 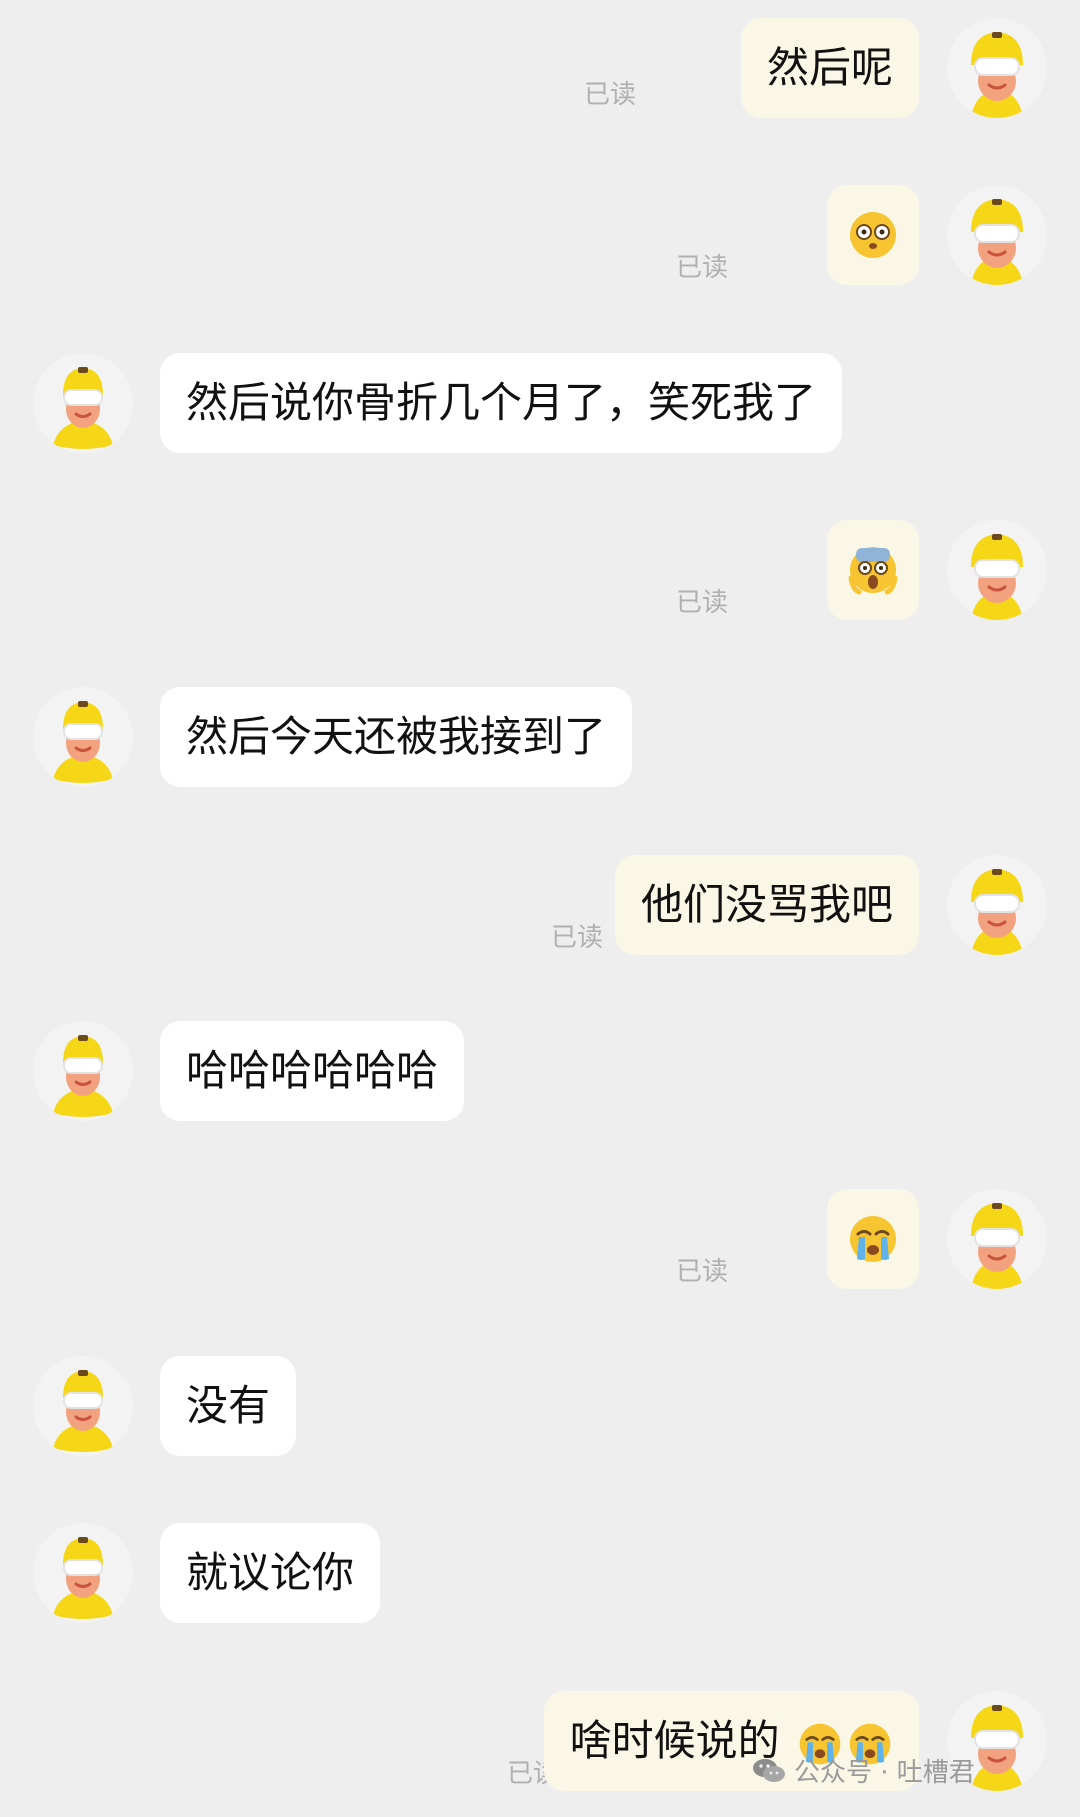 I want to click on message-bubble-received: 然后今天还被我接到了, so click(x=396, y=737).